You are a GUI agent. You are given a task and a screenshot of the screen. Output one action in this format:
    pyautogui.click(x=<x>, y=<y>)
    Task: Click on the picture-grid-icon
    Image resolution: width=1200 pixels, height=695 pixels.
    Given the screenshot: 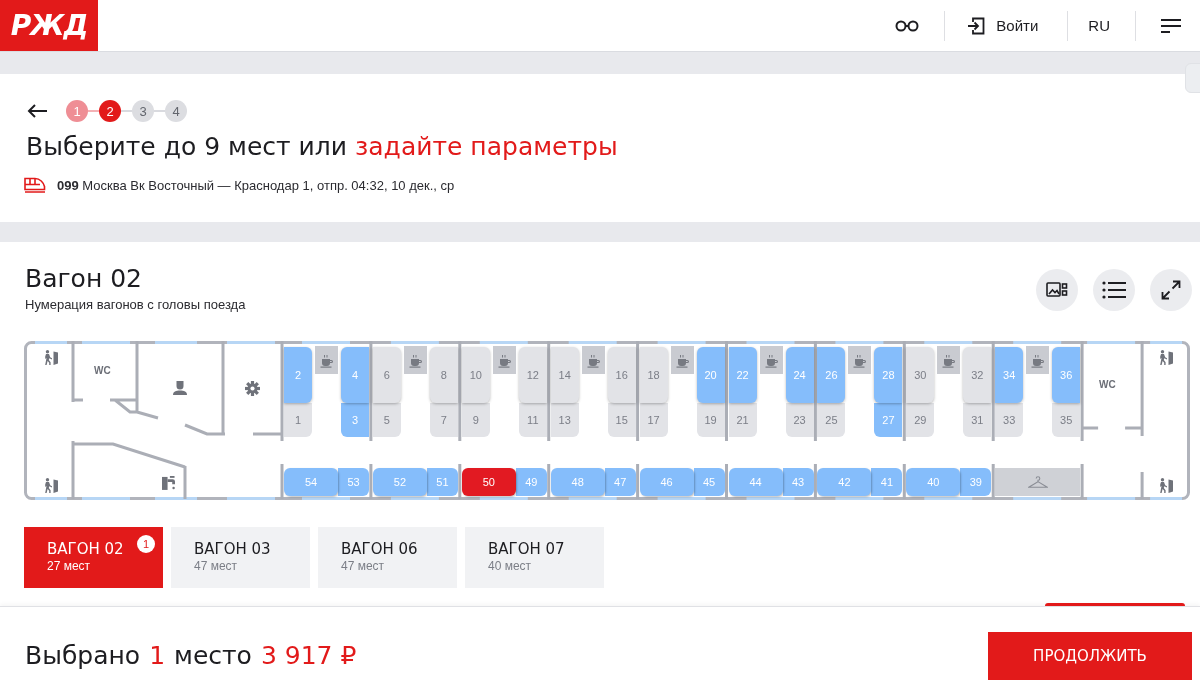 What is the action you would take?
    pyautogui.click(x=1057, y=290)
    